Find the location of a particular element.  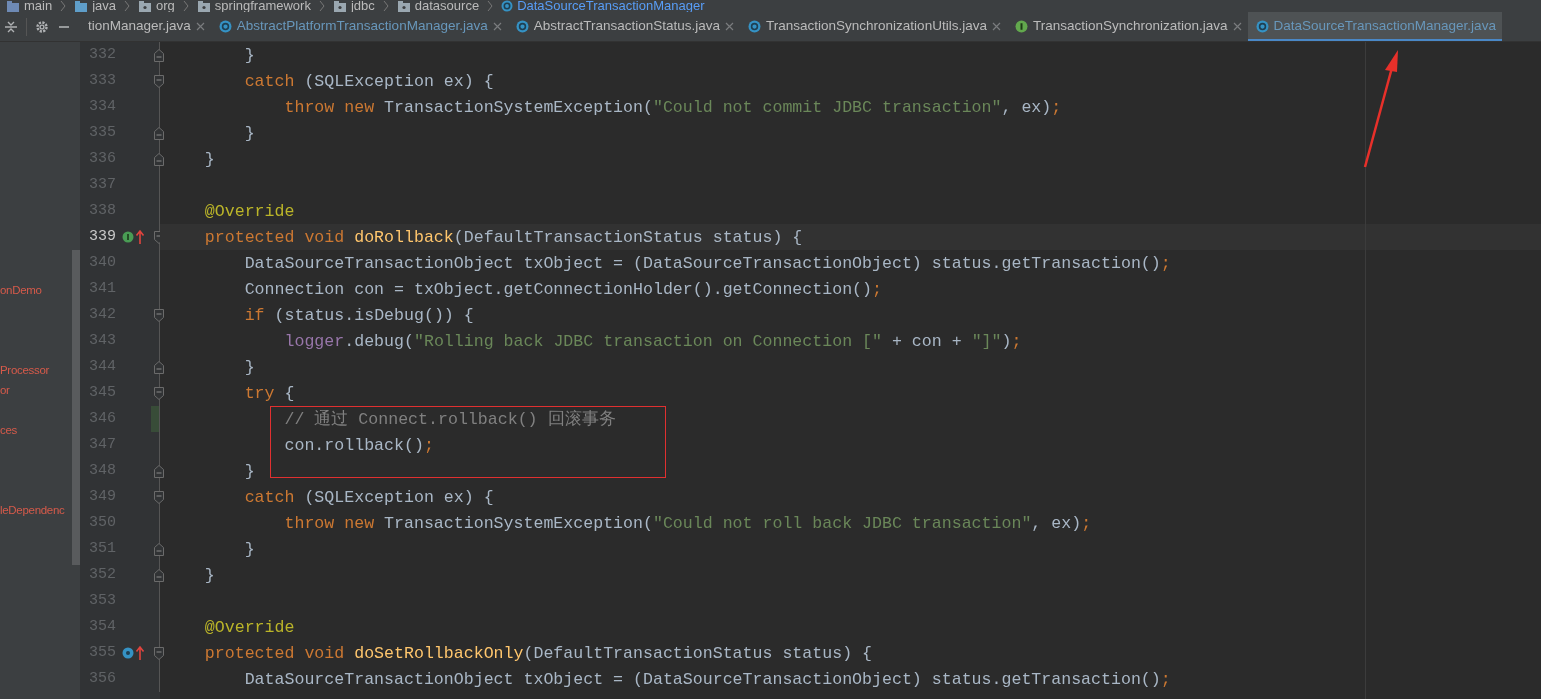

line-number: 339 is located at coordinates (102, 237).